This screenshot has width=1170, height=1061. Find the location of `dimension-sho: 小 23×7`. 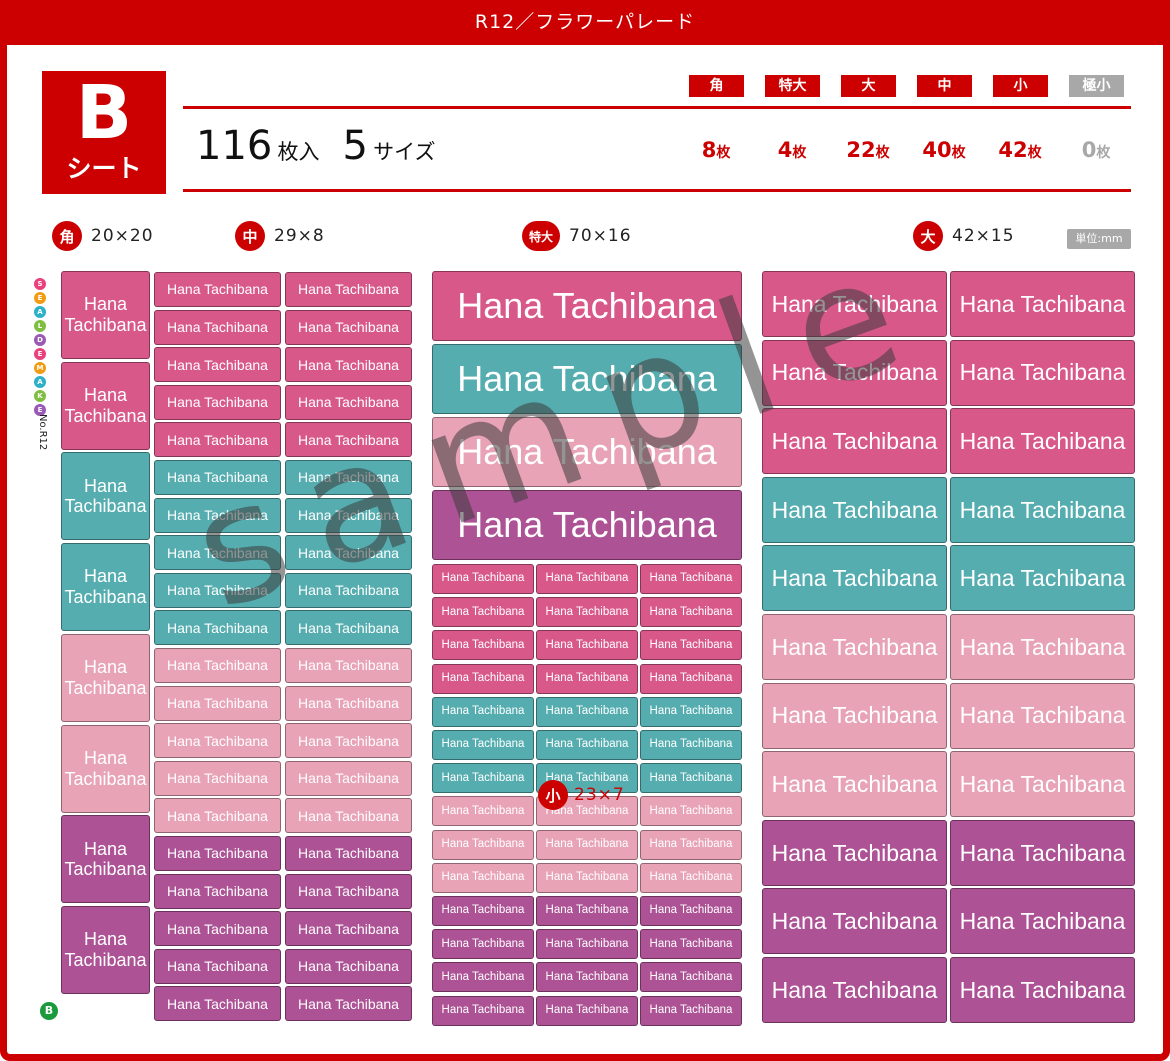

dimension-sho: 小 23×7 is located at coordinates (581, 795).